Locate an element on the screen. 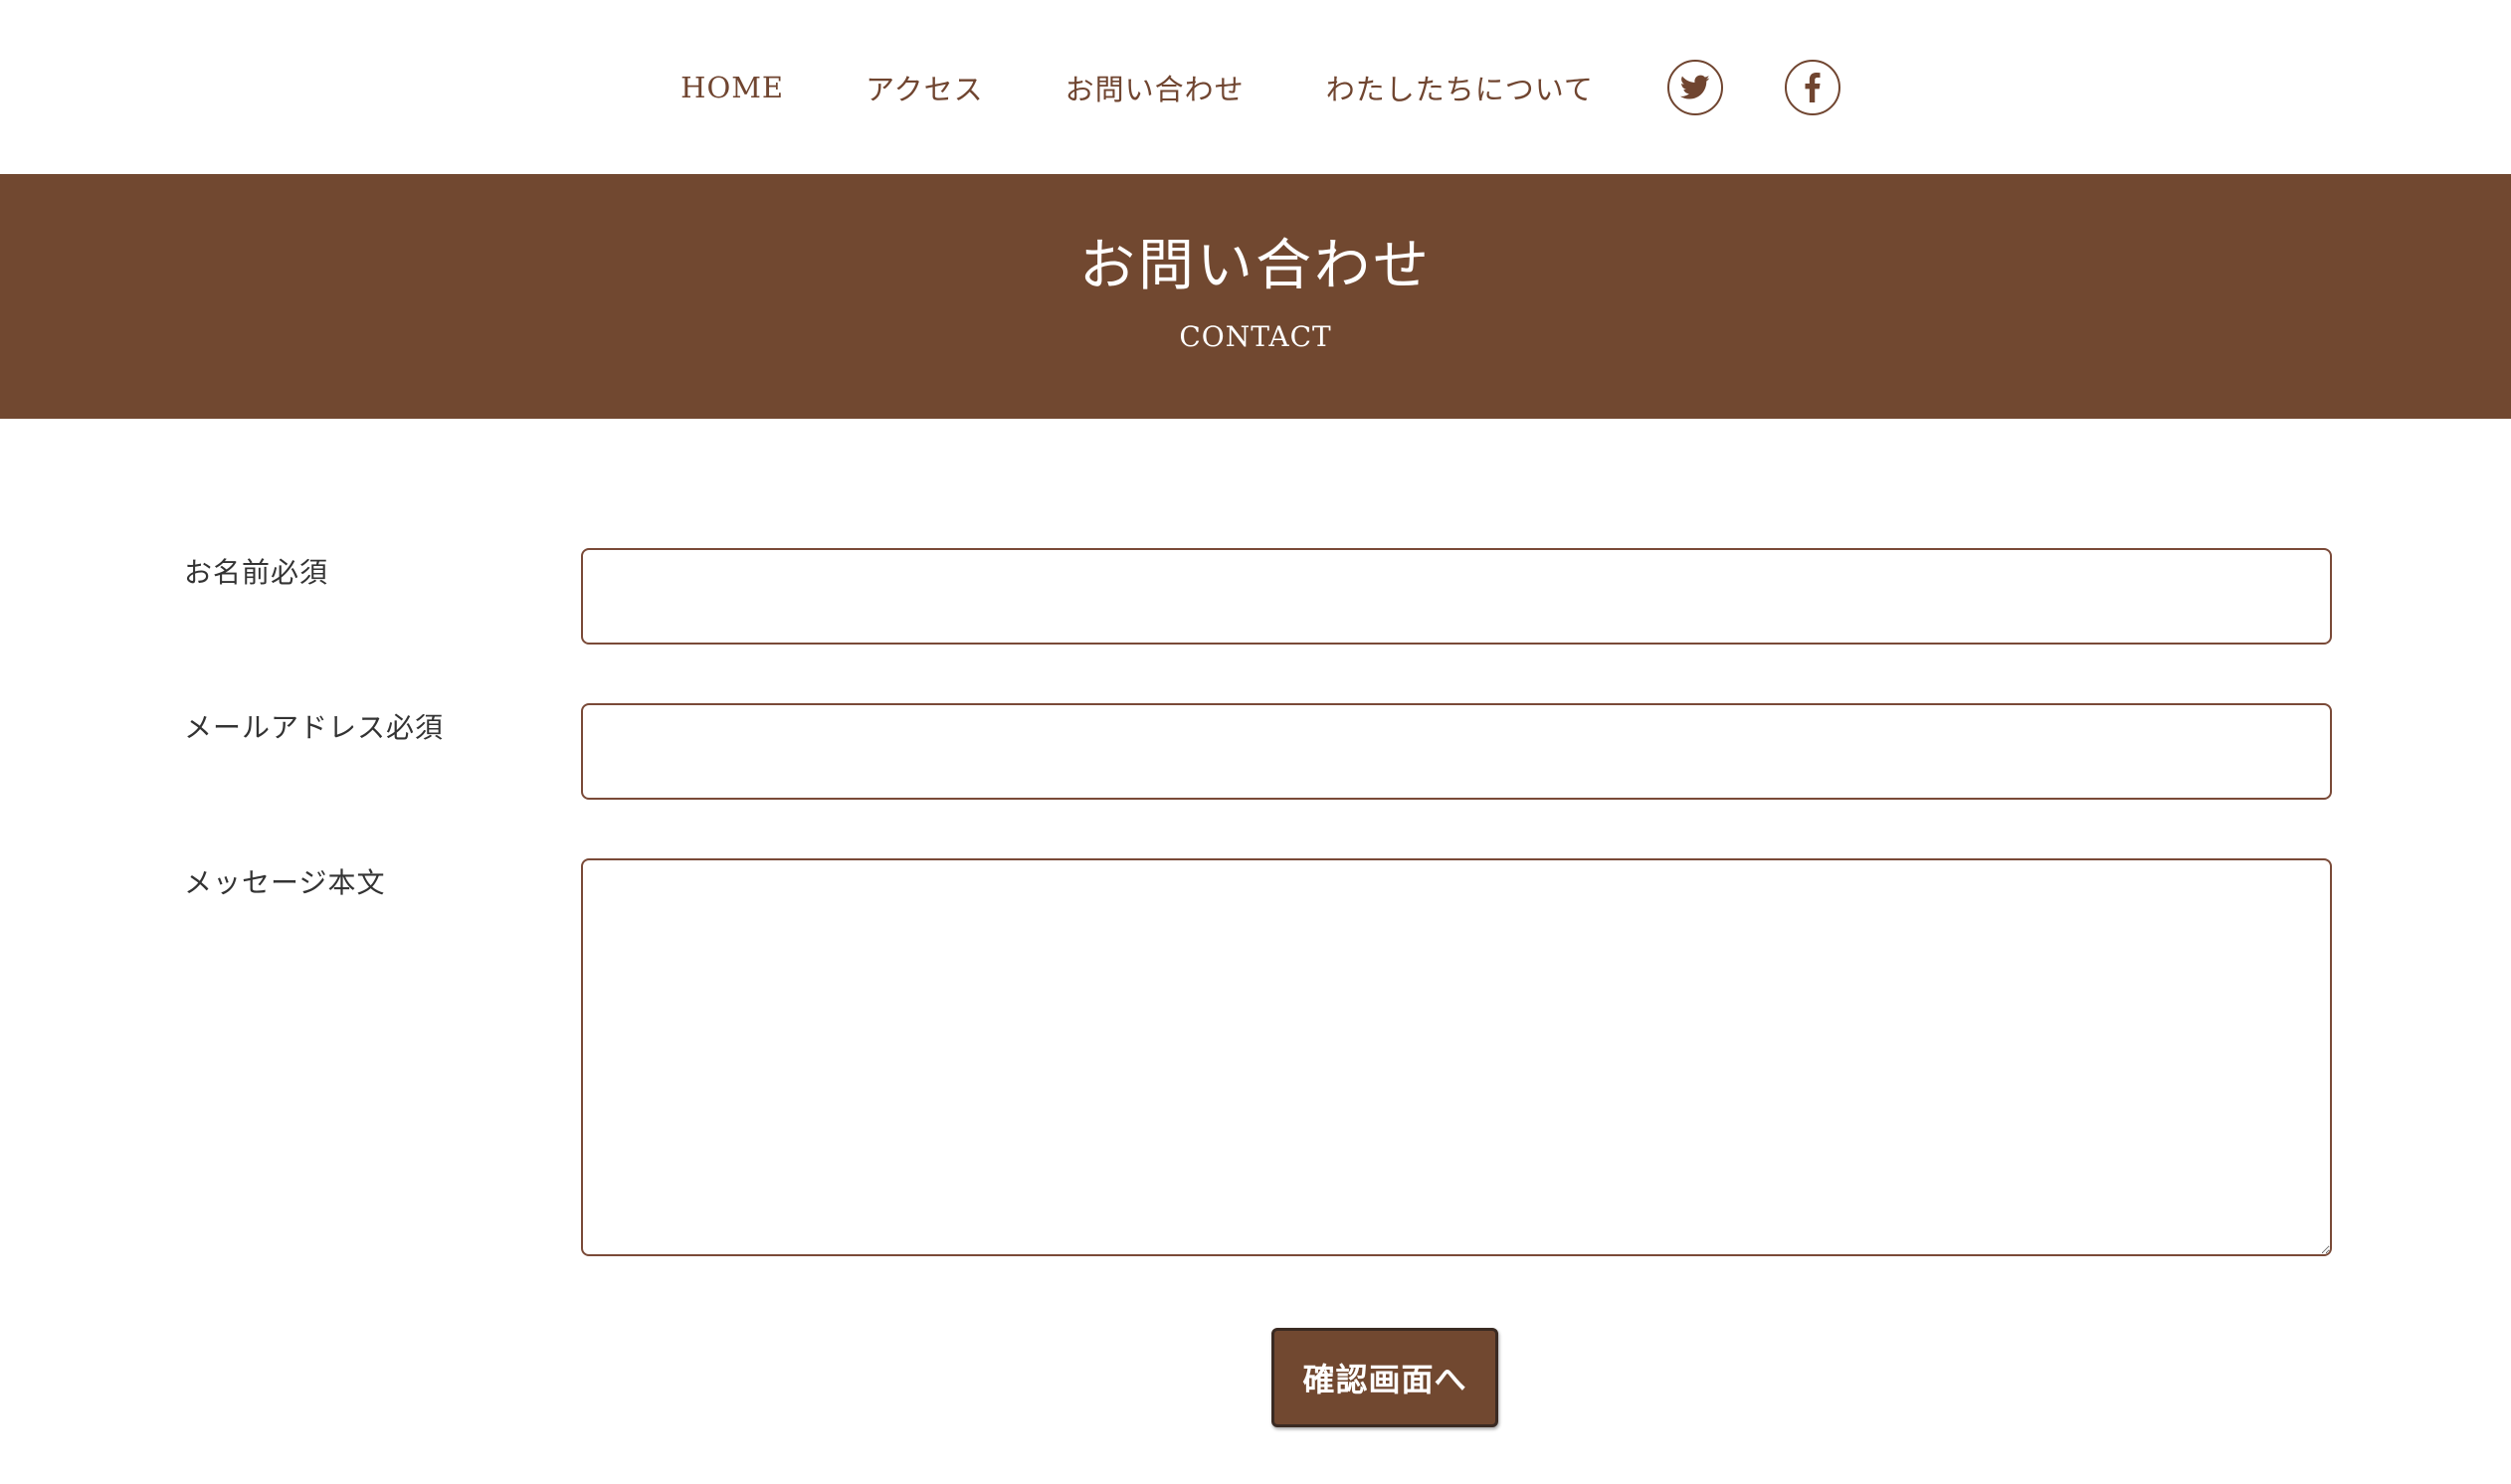  main-nav: HOME アクセス お問い合わせ わたしたちについて is located at coordinates (1255, 87).